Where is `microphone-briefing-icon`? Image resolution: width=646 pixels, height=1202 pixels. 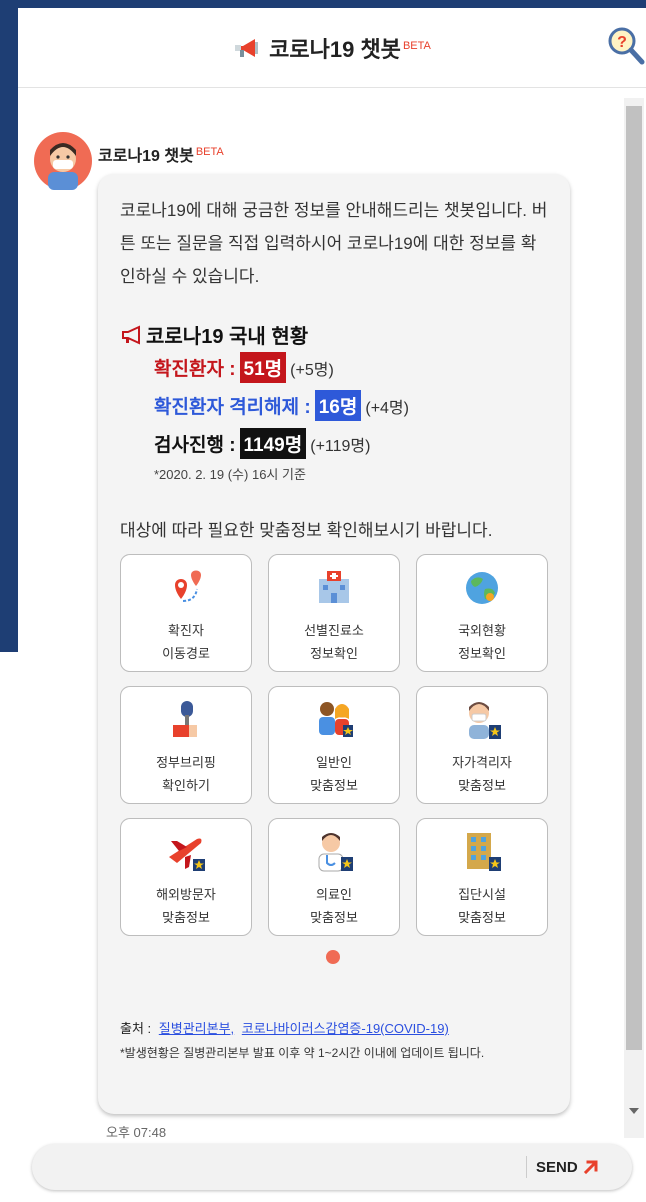 microphone-briefing-icon is located at coordinates (185, 719).